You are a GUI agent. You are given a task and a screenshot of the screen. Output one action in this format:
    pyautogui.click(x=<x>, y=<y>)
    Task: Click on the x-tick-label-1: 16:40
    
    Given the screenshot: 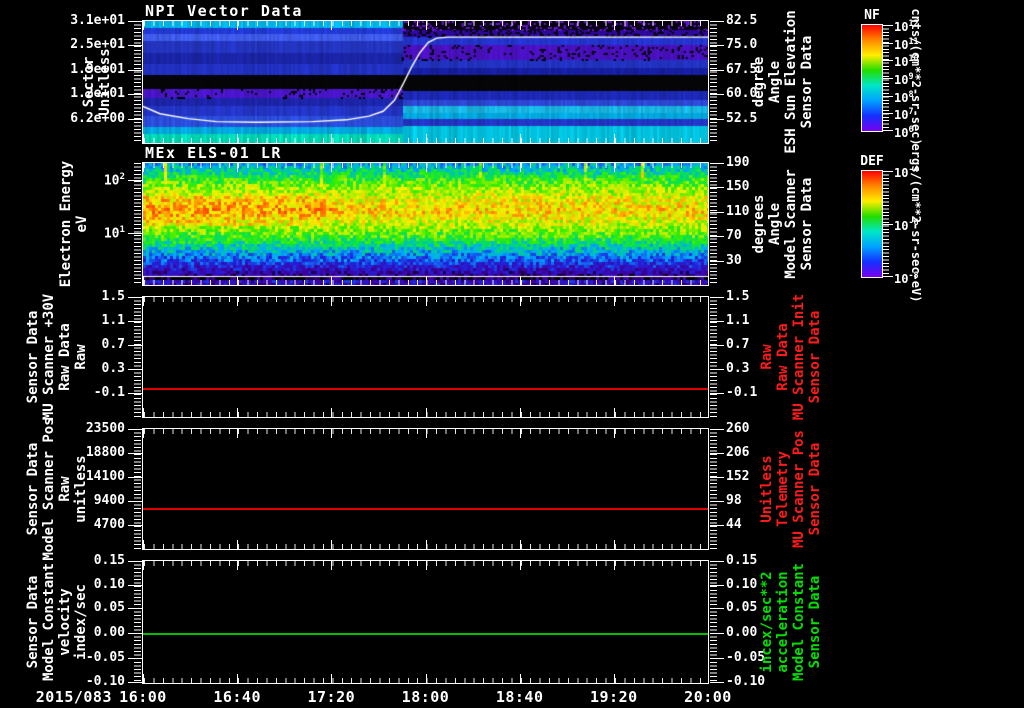 What is the action you would take?
    pyautogui.click(x=237, y=697)
    